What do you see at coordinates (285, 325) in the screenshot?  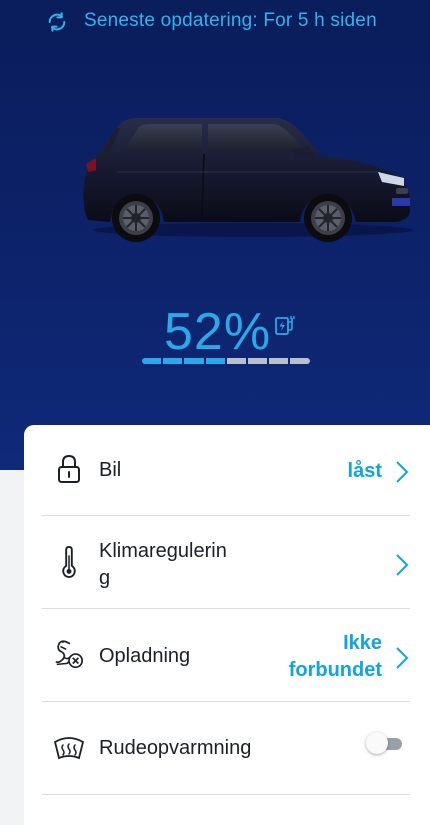 I see `charging-plug-icon` at bounding box center [285, 325].